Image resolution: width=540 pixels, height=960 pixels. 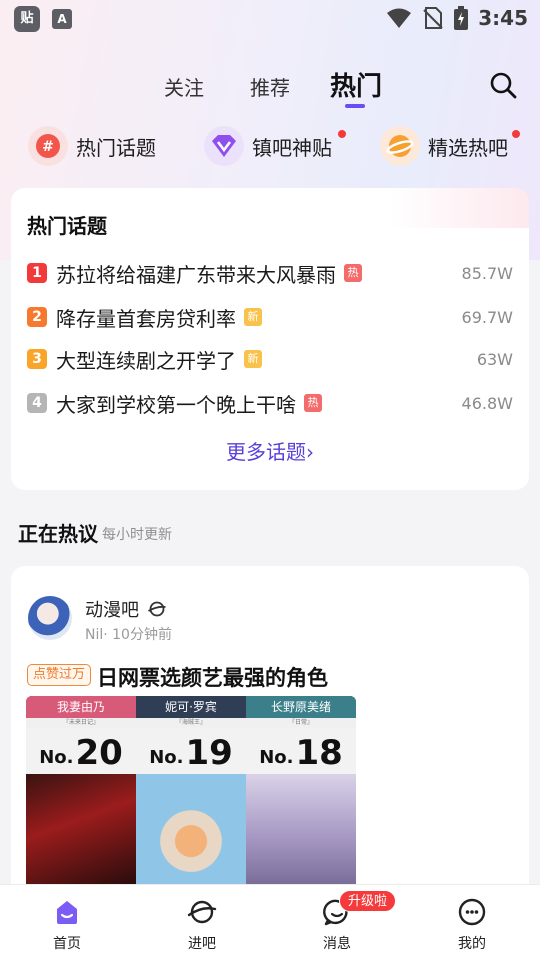 What do you see at coordinates (487, 403) in the screenshot?
I see `topic-count: 46.8W` at bounding box center [487, 403].